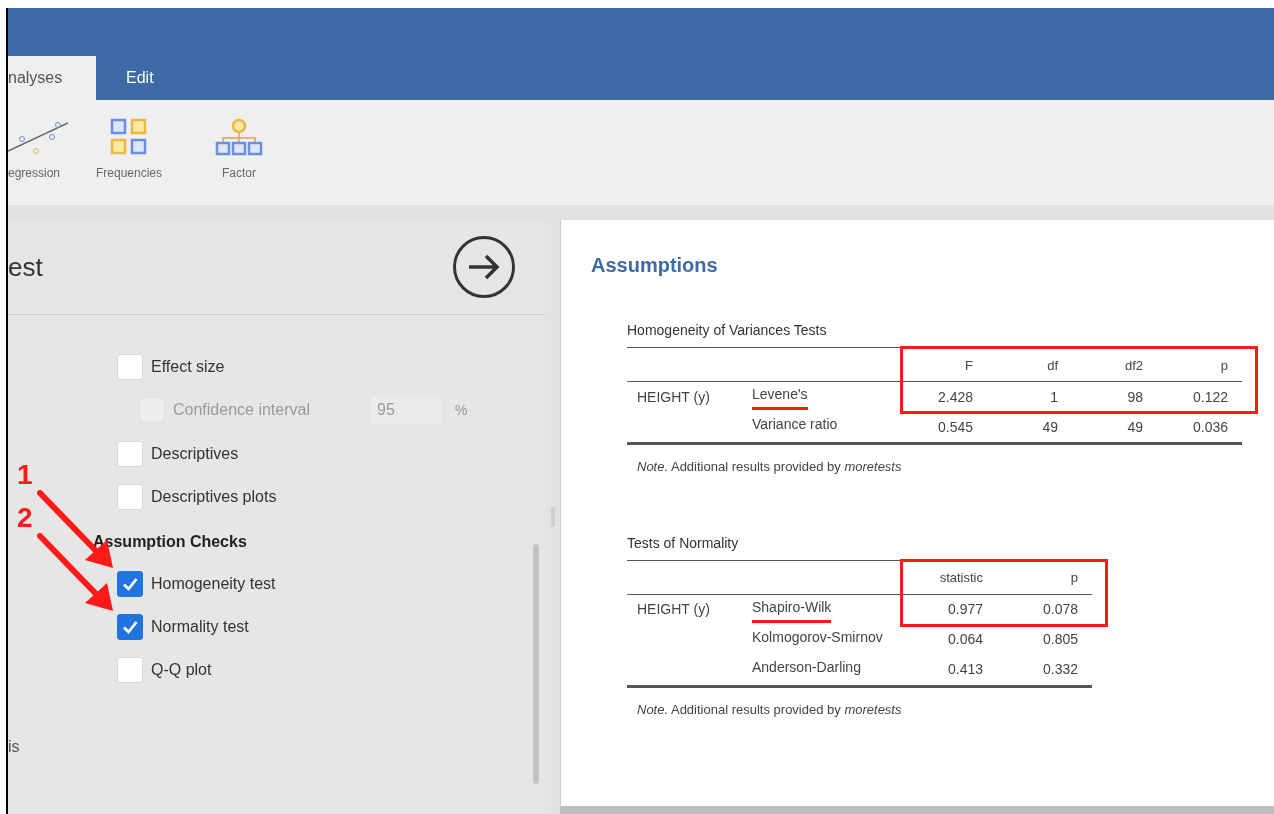  I want to click on table-title: Tests of Normality, so click(683, 543).